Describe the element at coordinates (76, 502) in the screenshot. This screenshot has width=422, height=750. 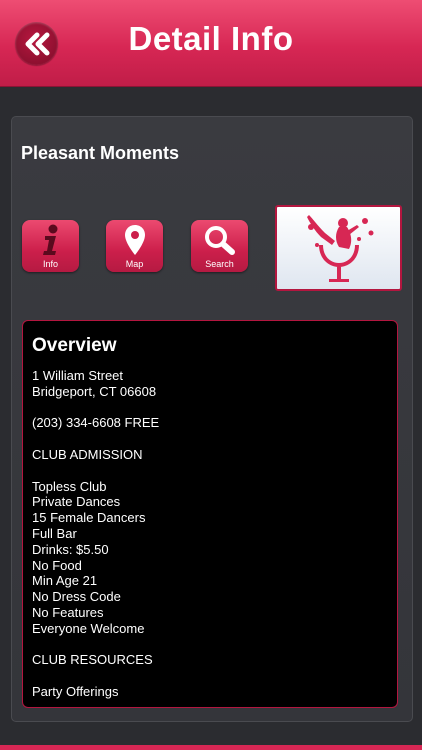
I see `overview-line: Private Dances` at that location.